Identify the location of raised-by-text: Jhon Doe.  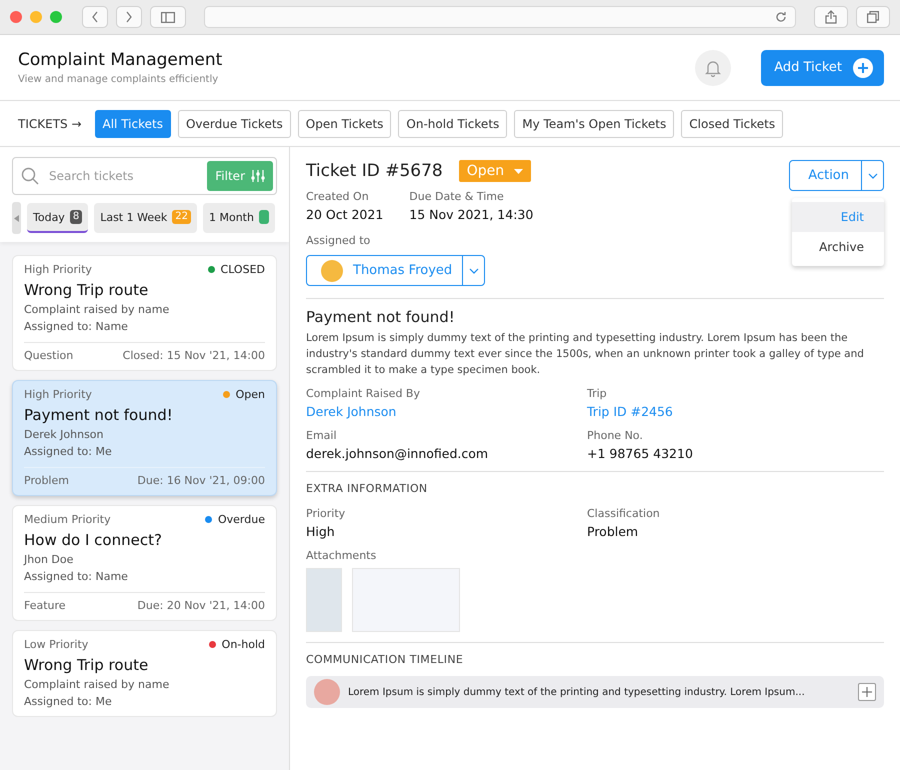
(49, 559).